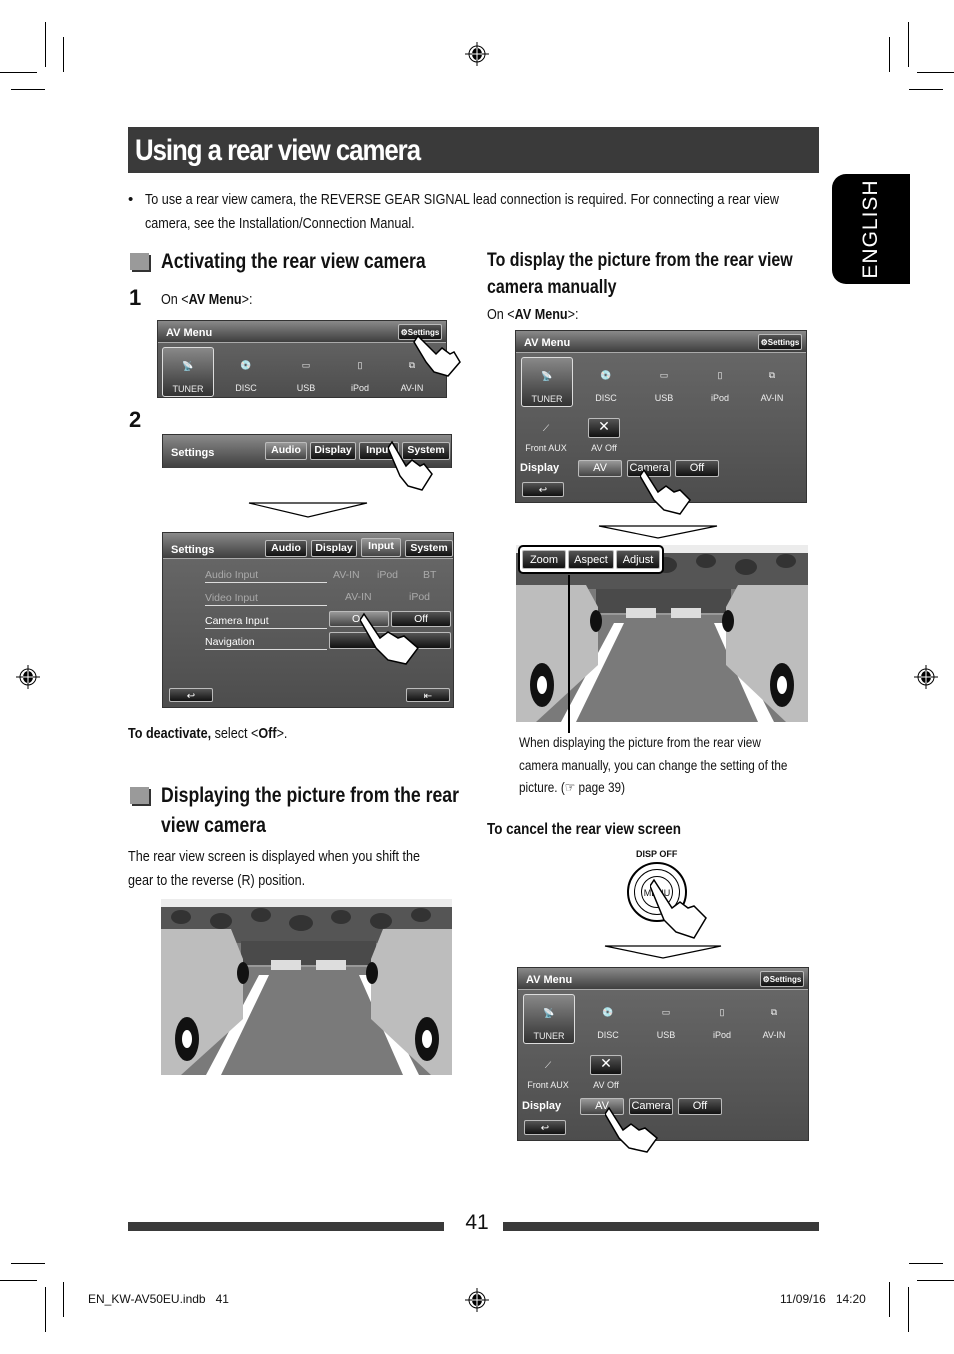 Image resolution: width=954 pixels, height=1354 pixels. I want to click on zoom-button: Zoom, so click(544, 559).